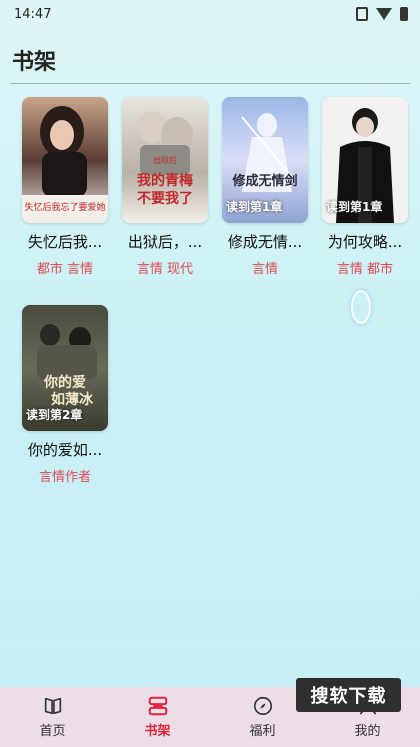 This screenshot has width=420, height=747. I want to click on book-tags: 言情, so click(264, 269).